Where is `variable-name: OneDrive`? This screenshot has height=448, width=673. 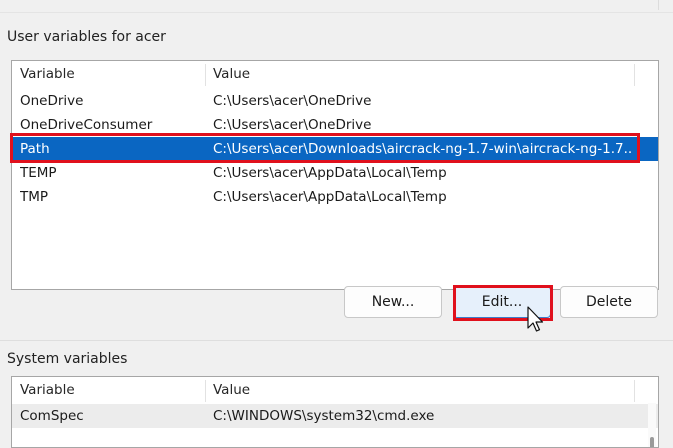 variable-name: OneDrive is located at coordinates (52, 101).